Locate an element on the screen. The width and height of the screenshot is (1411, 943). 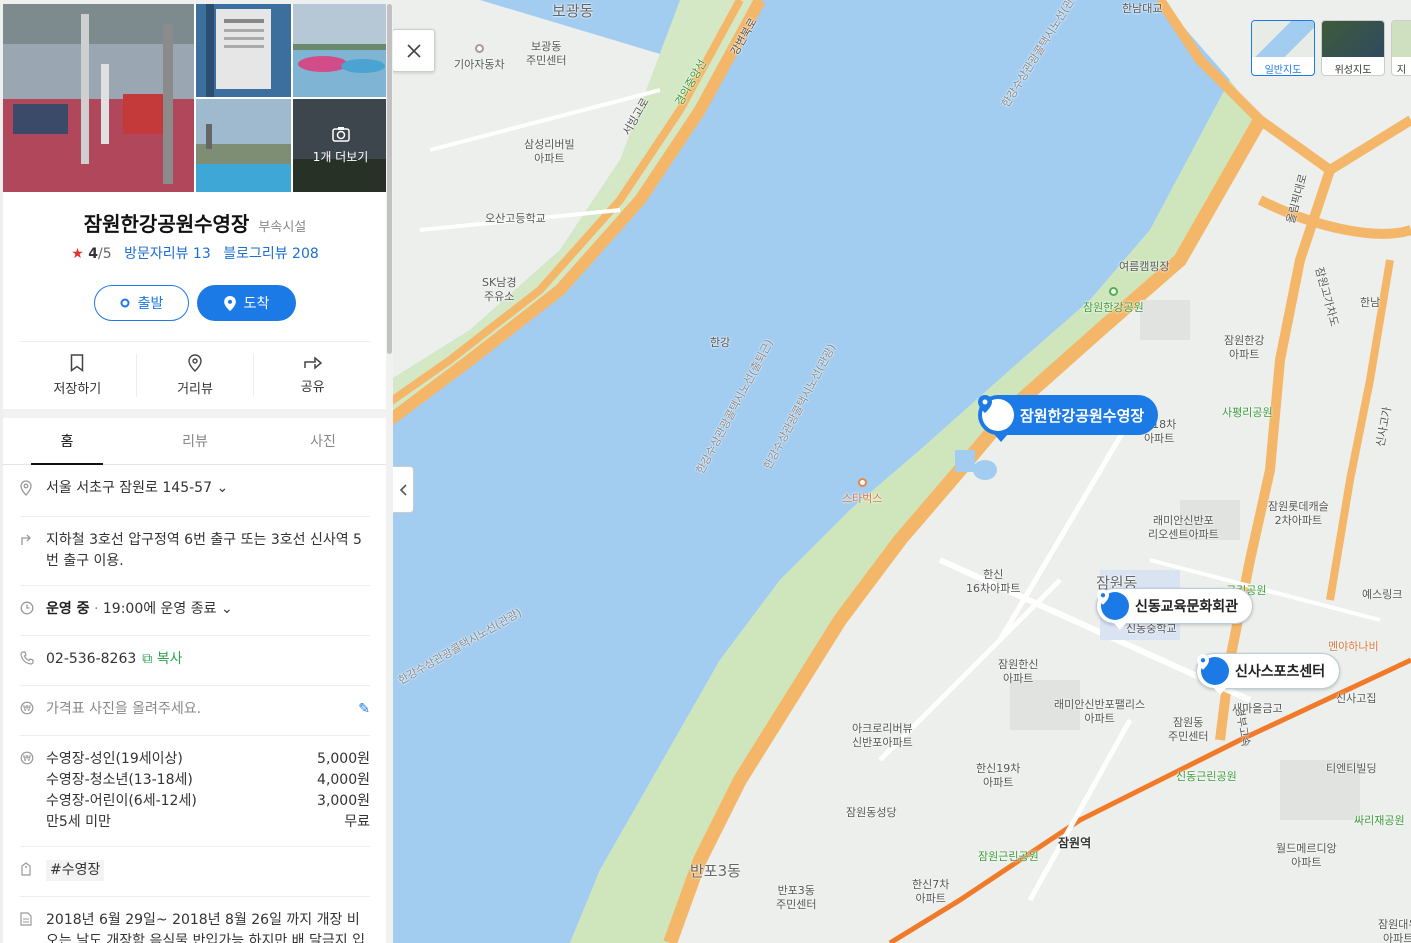
map-type-terrain: 지 is located at coordinates (1401, 48).